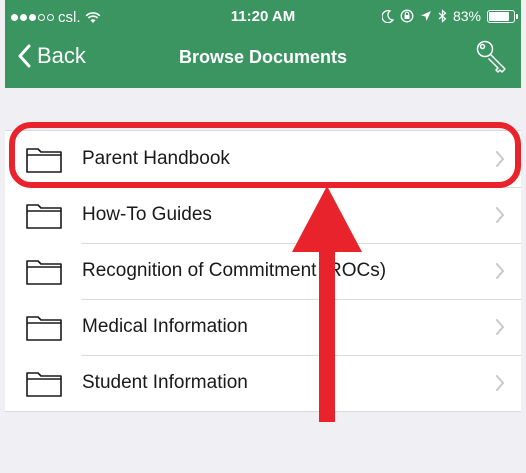 This screenshot has width=526, height=473. I want to click on list-item-label: How-To Guides, so click(147, 214).